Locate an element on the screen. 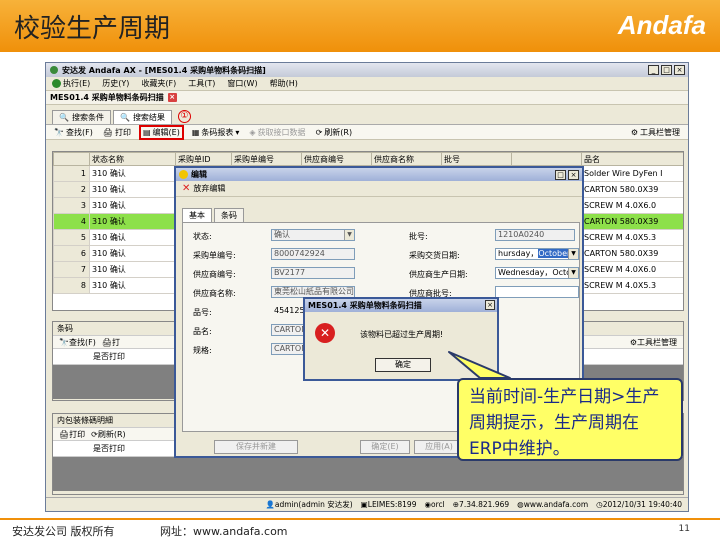  tab-search-results: 🔍 搜索结果 is located at coordinates (142, 117).